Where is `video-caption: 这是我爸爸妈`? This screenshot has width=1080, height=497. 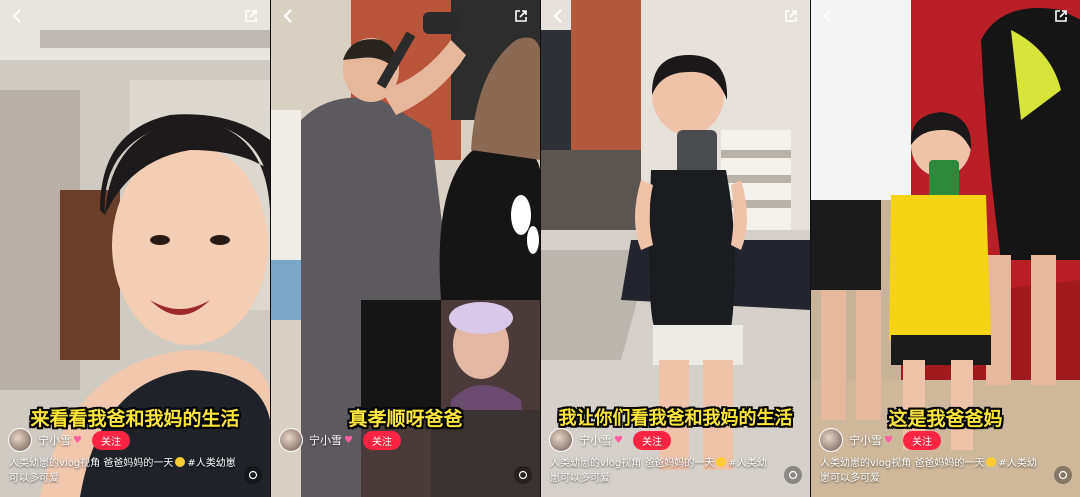 video-caption: 这是我爸爸妈 is located at coordinates (945, 419).